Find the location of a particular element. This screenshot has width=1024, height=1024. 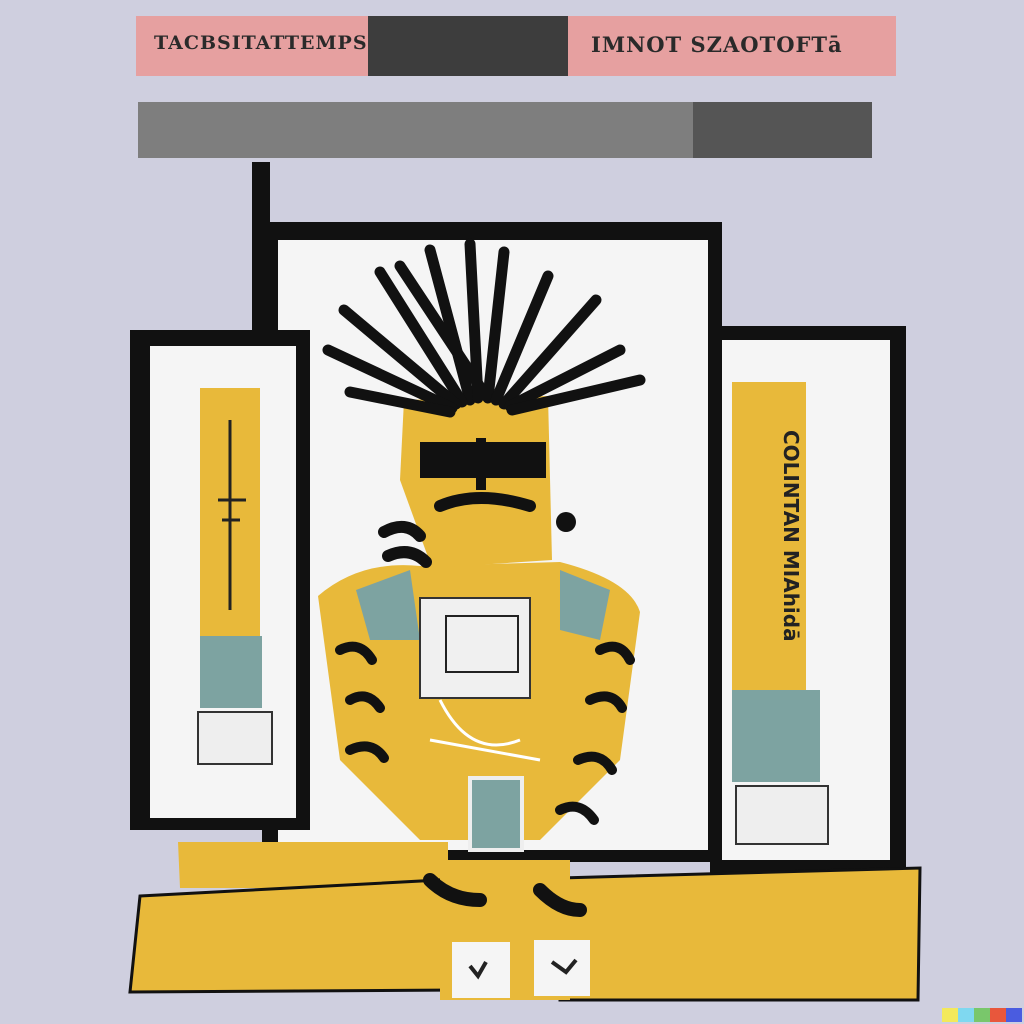

torso-teal-panel is located at coordinates (496, 814).